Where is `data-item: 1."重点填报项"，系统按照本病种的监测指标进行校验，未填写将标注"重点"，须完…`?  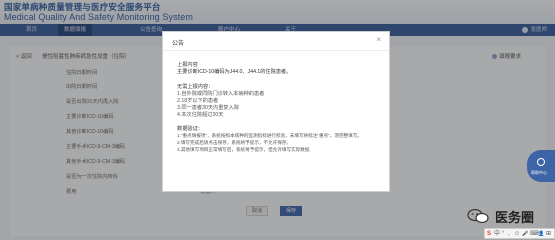
data-item: 1."重点填报项"，系统按照本病种的监测指标进行校验，未填写将标注"重点"，须完… is located at coordinates (269, 135).